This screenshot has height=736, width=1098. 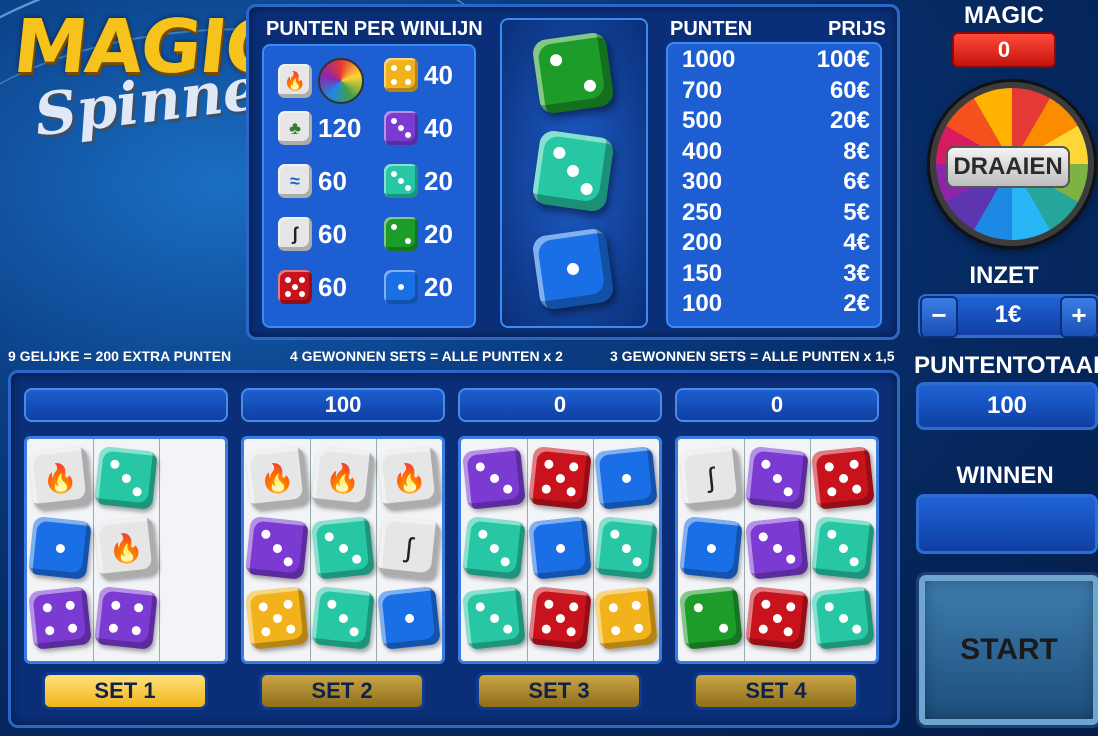 I want to click on total-label: PUNTENTOTAAL, so click(x=1006, y=365).